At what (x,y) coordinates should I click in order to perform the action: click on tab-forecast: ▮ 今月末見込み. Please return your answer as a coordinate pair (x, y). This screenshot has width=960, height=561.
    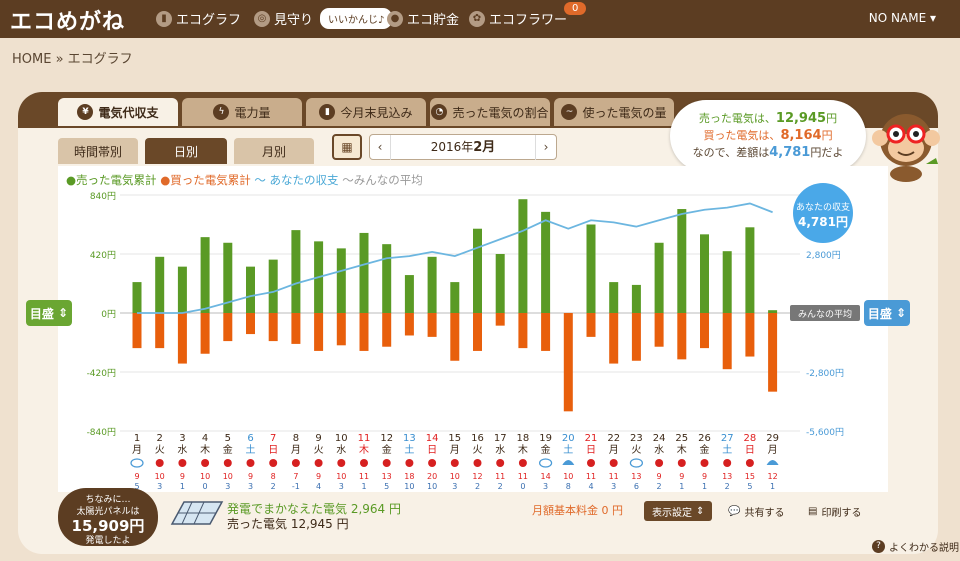
    Looking at the image, I should click on (366, 112).